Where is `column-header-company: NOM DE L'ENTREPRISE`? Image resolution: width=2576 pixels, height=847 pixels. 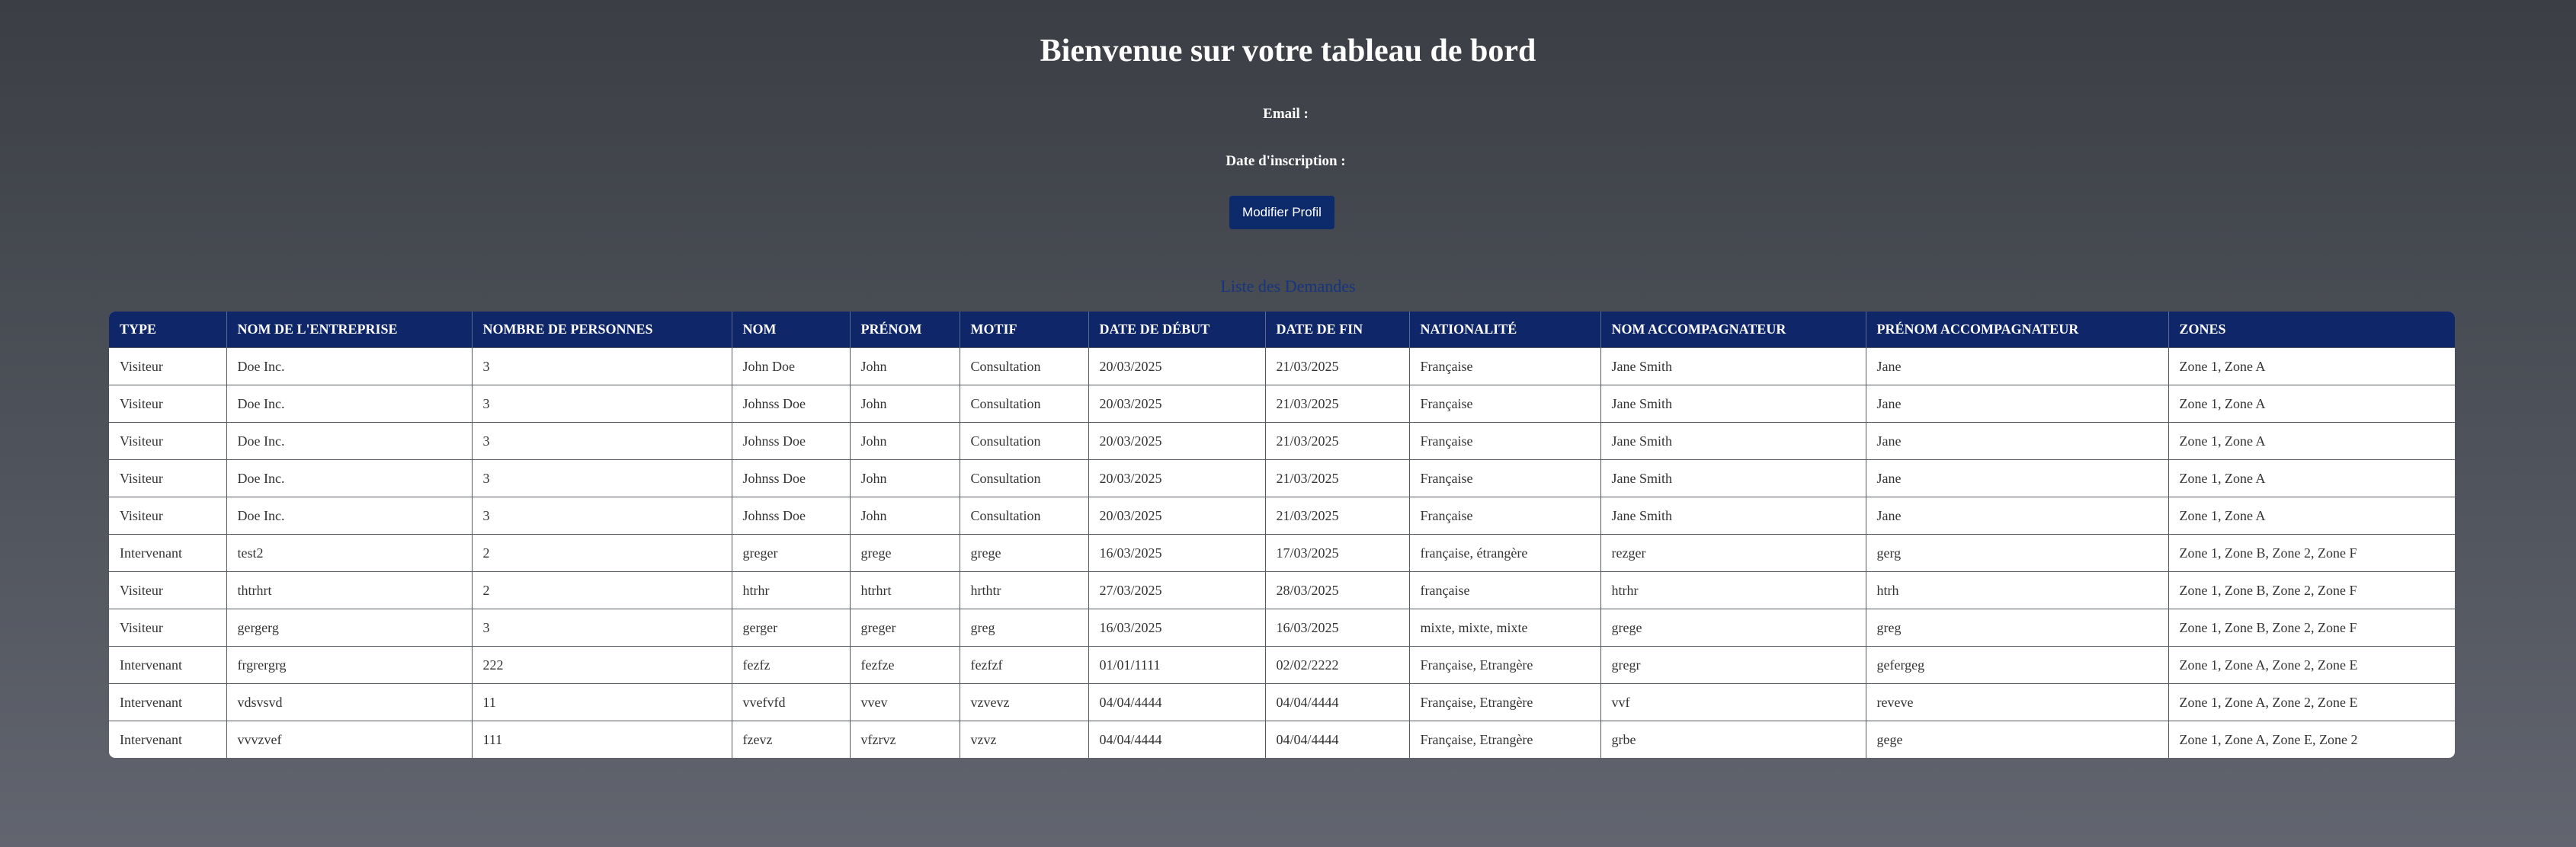
column-header-company: NOM DE L'ENTREPRISE is located at coordinates (349, 330).